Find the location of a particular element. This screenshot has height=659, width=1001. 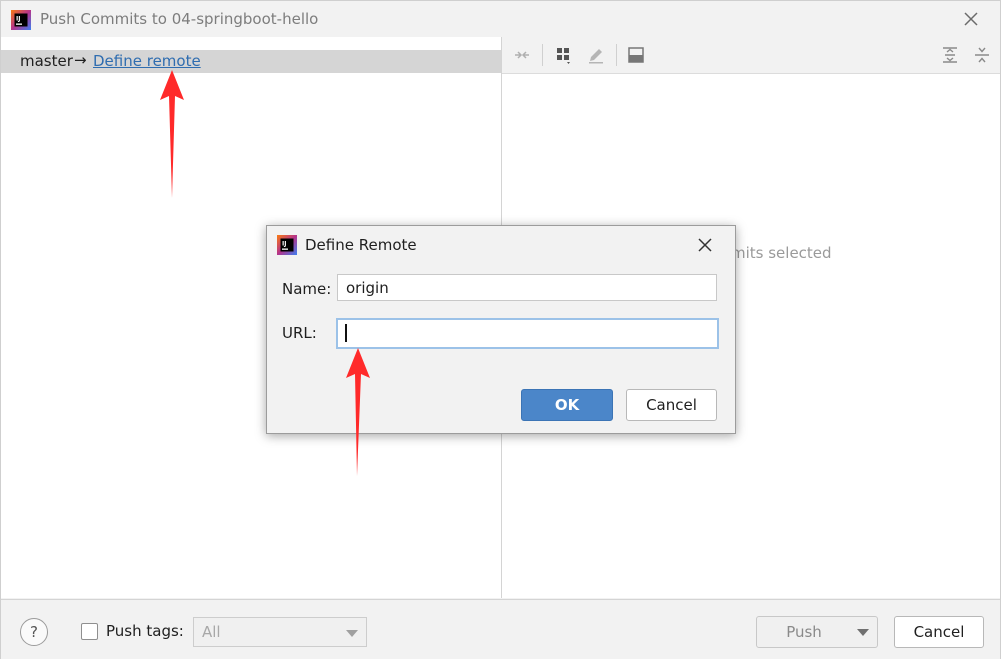

dialog-title: Define Remote is located at coordinates (361, 245).